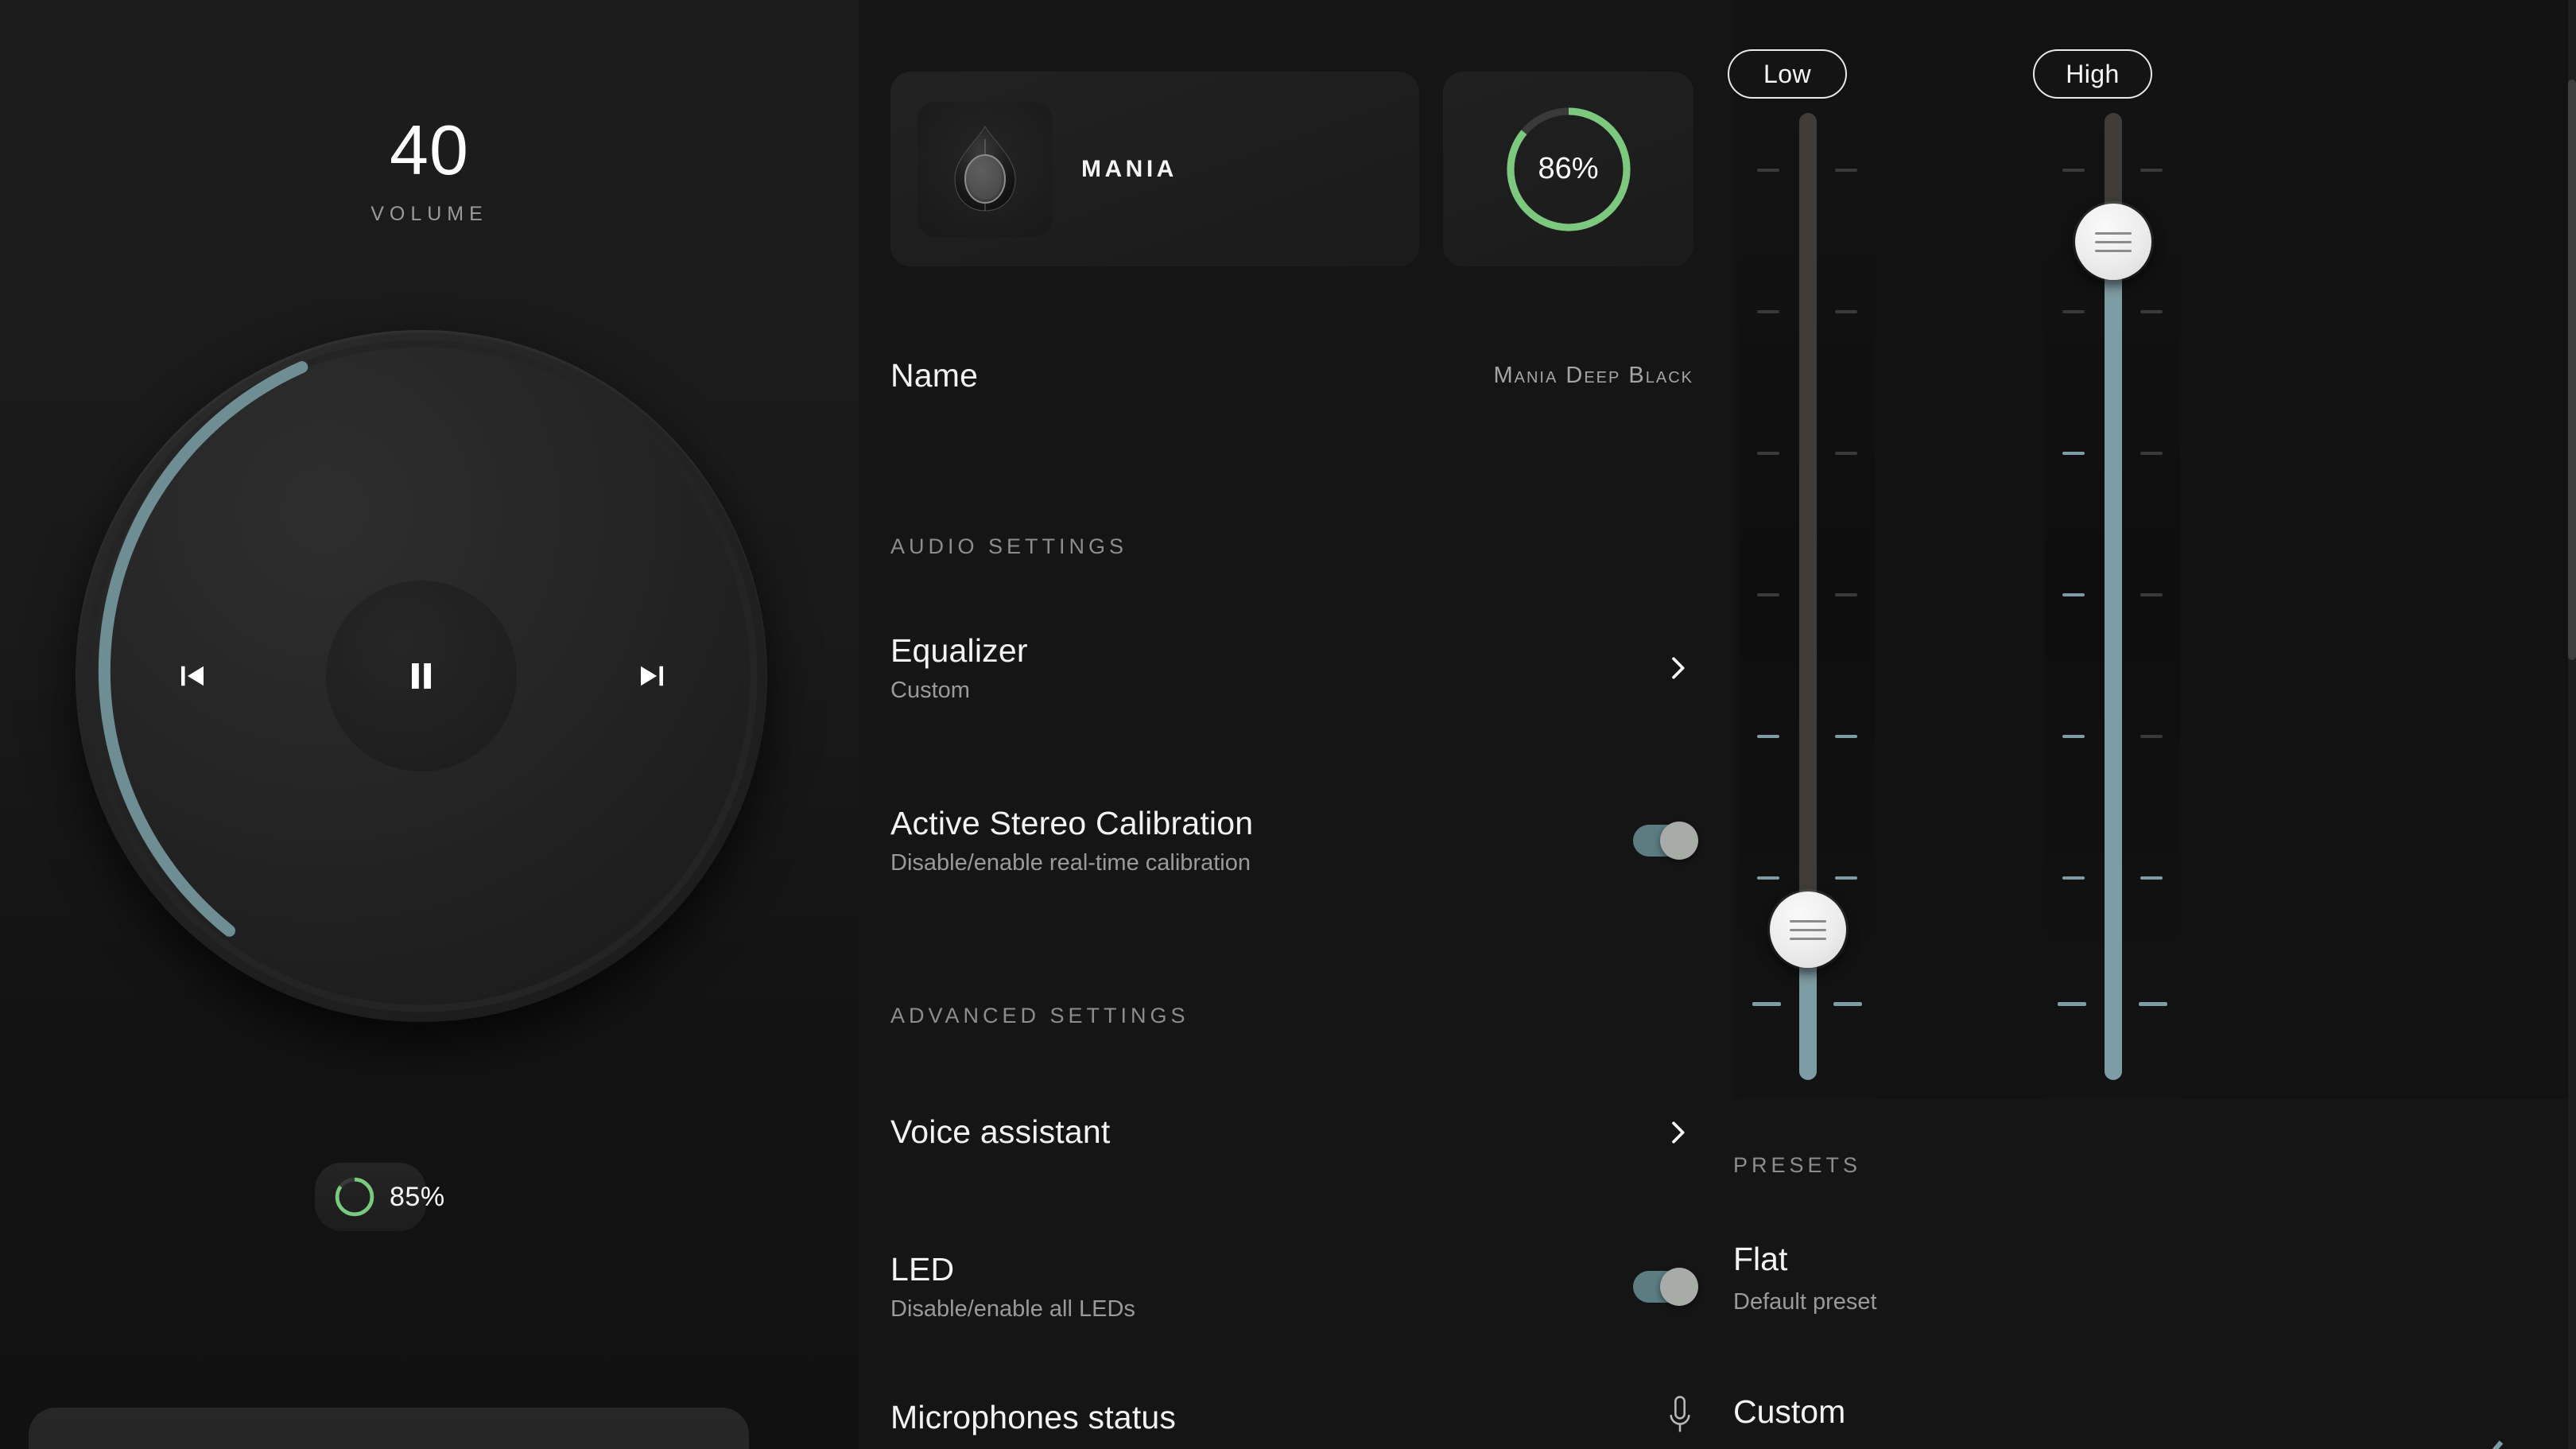  What do you see at coordinates (1789, 1411) in the screenshot?
I see `preset-custom-name: Custom` at bounding box center [1789, 1411].